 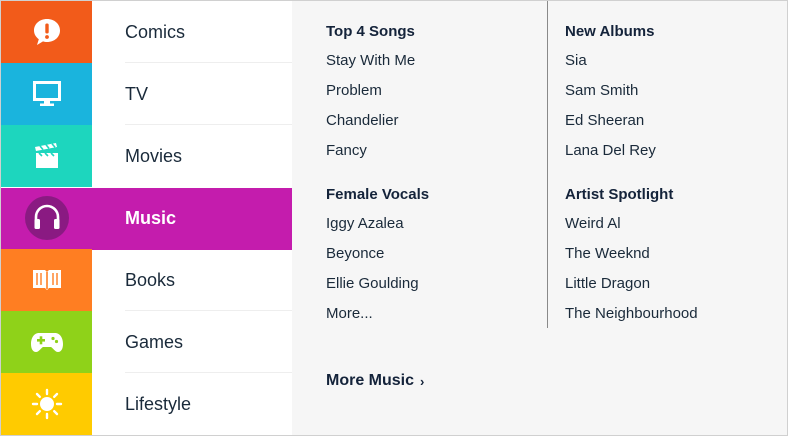 What do you see at coordinates (154, 341) in the screenshot?
I see `category-label: Games` at bounding box center [154, 341].